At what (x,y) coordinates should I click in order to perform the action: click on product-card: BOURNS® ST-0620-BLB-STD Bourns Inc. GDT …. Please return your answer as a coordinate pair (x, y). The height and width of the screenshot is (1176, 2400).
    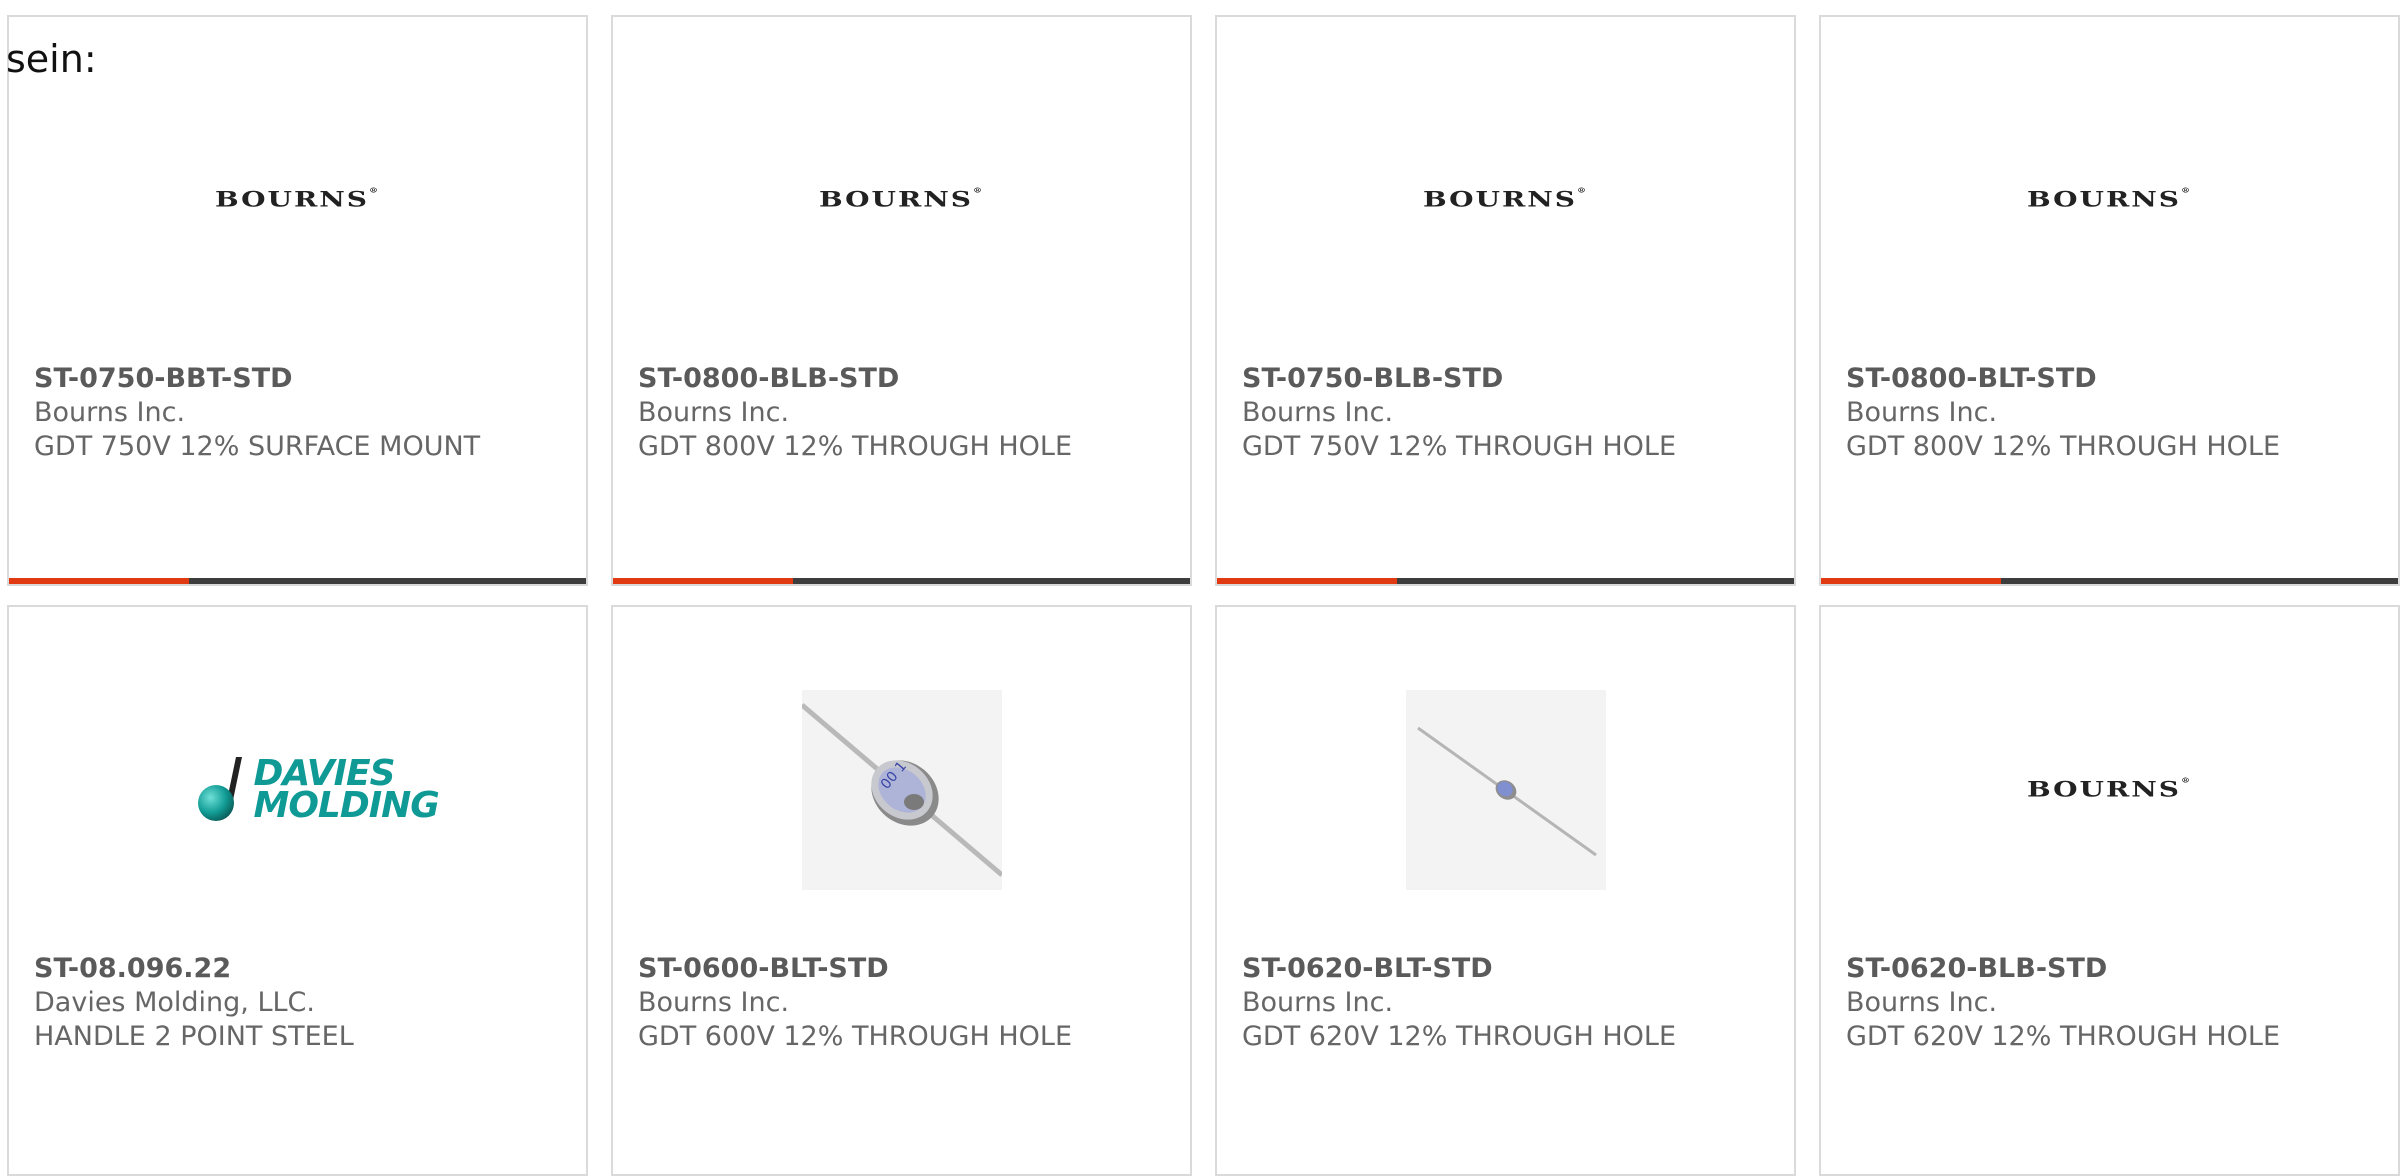
    Looking at the image, I should click on (2109, 890).